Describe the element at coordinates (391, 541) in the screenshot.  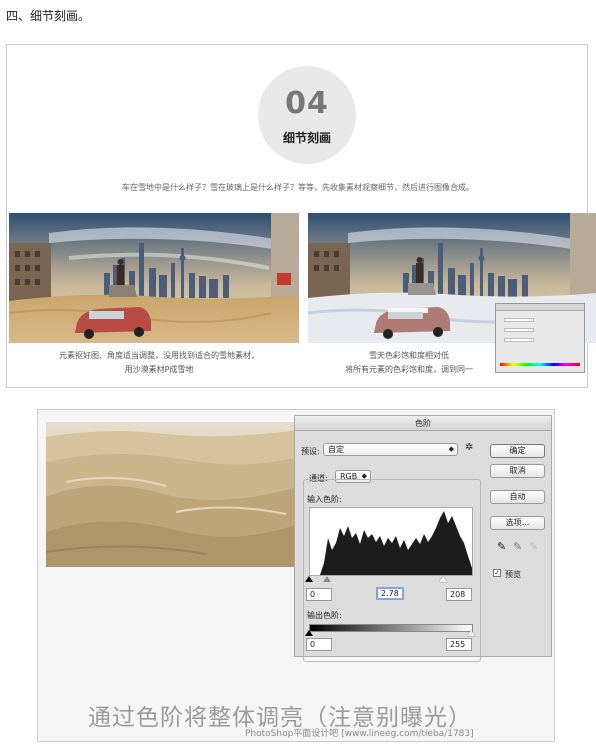
I see `histogram` at that location.